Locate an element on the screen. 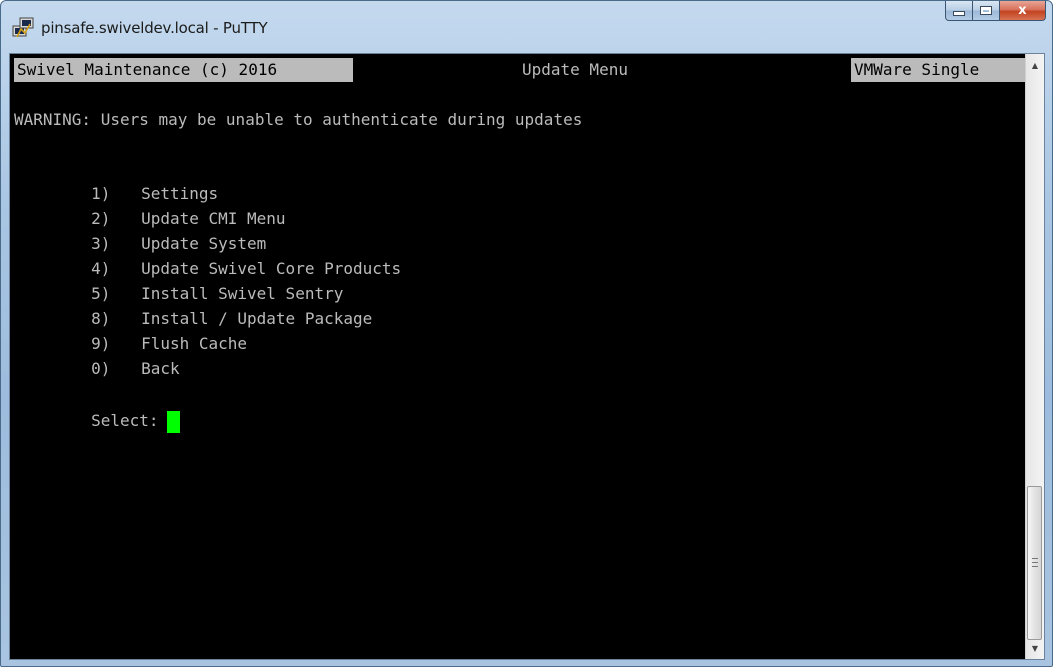 The width and height of the screenshot is (1055, 669). text-cursor is located at coordinates (173, 421).